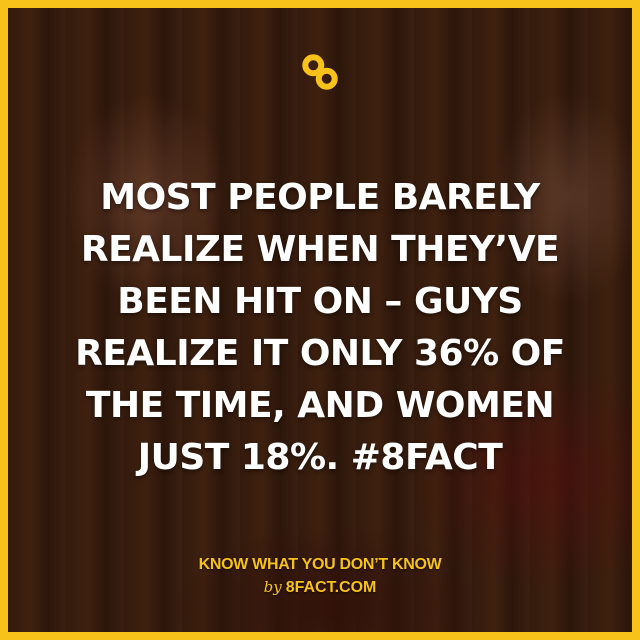 This screenshot has width=640, height=640. I want to click on footer: KNOW WHAT YOU DON’T KNOW by 8FACT.COM, so click(320, 576).